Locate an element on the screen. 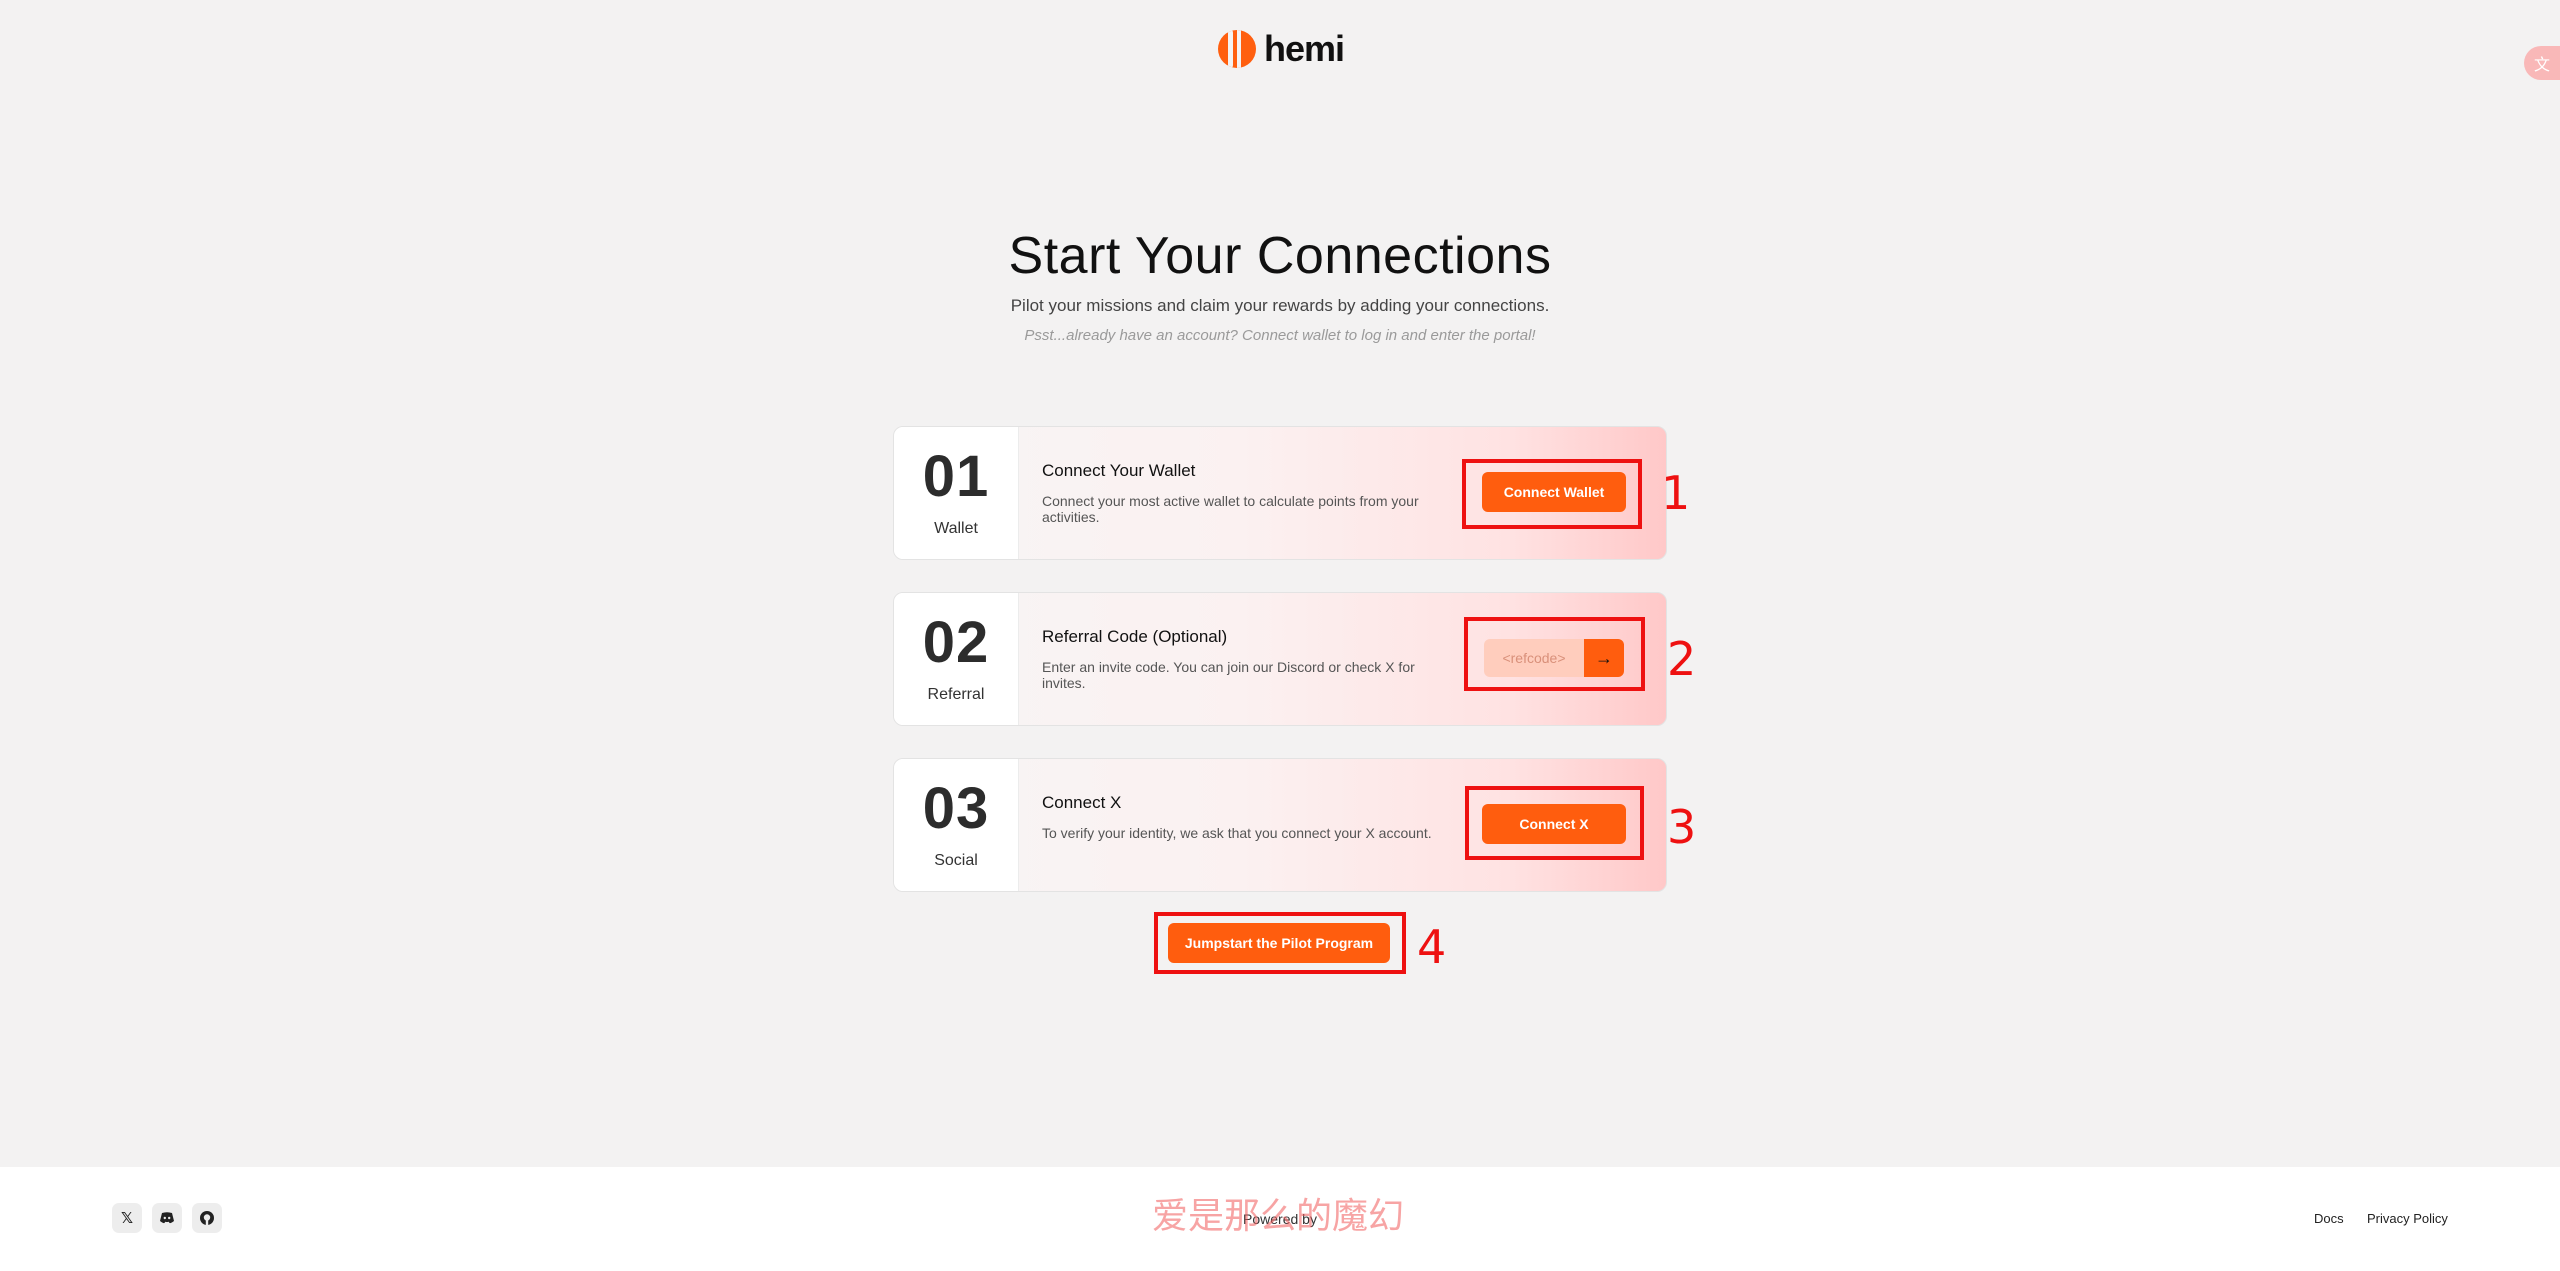 Image resolution: width=2560 pixels, height=1271 pixels. step-title: Connect X is located at coordinates (1082, 802).